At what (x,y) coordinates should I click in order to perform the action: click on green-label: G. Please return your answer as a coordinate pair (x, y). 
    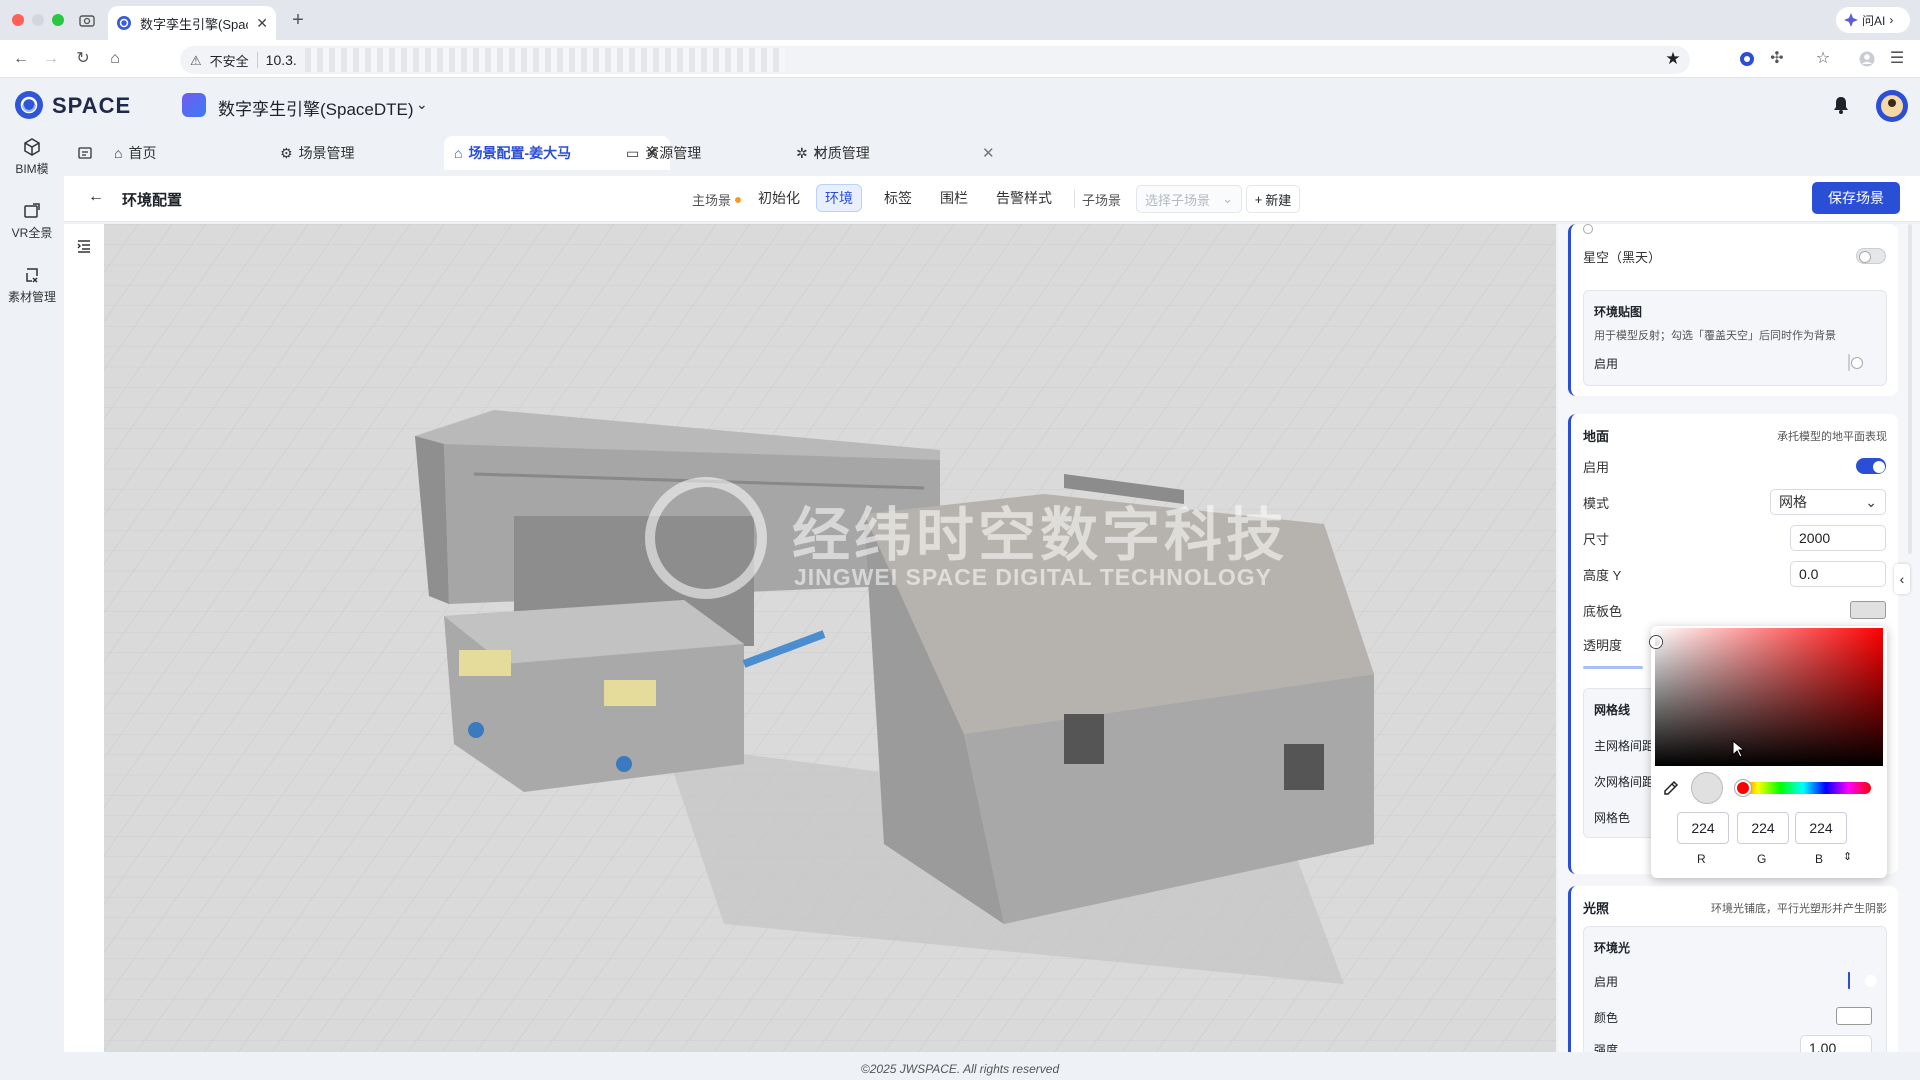
    Looking at the image, I should click on (1762, 859).